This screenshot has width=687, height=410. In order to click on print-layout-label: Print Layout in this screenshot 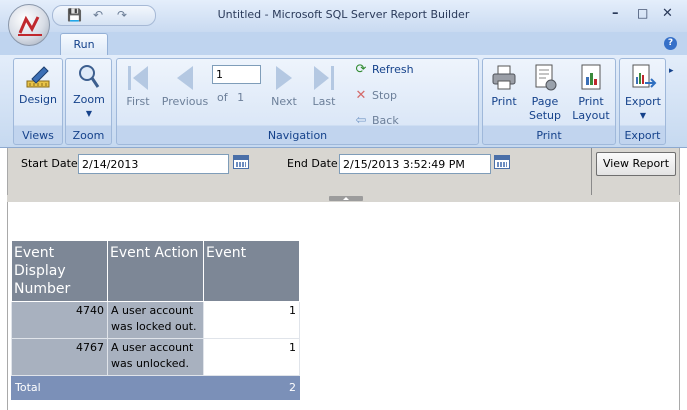, I will do `click(591, 108)`.